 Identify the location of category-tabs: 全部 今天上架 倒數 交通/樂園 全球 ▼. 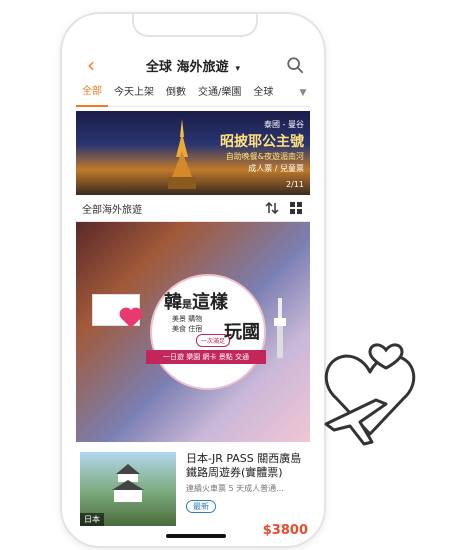
(193, 93).